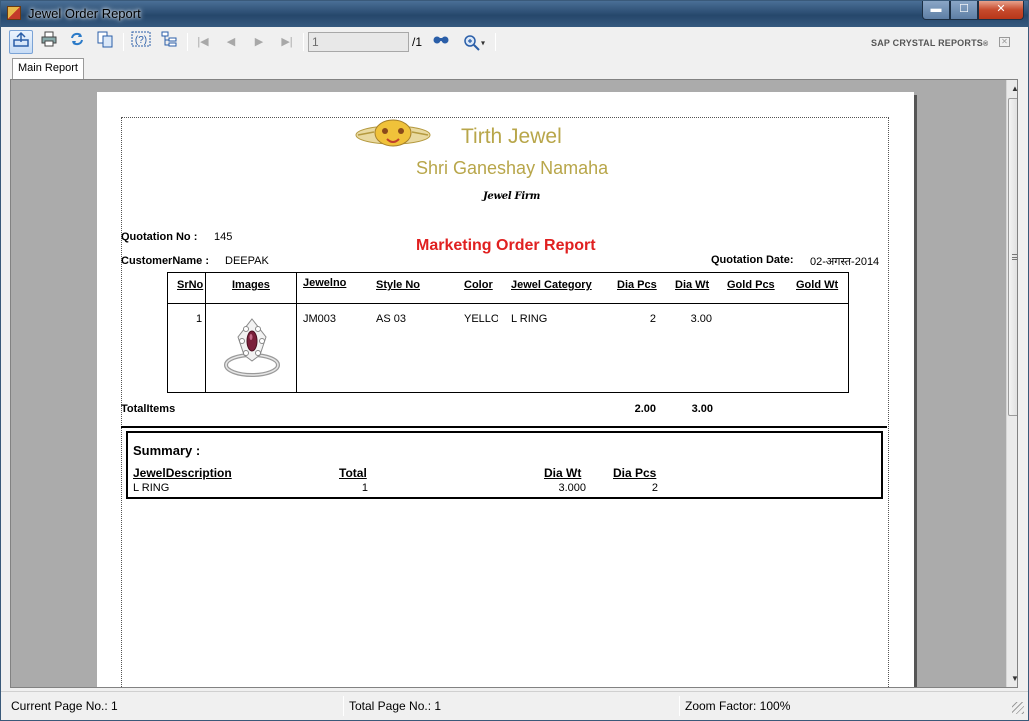  I want to click on window-controls: ▬ ☐ ✕, so click(973, 10).